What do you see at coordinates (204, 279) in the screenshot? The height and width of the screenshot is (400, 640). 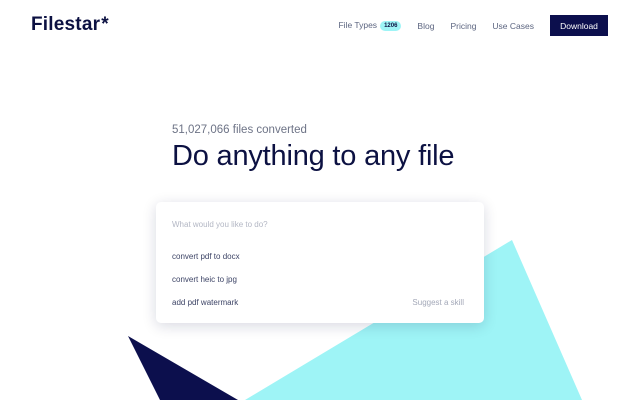 I see `suggestion-item: convert heic to jpg` at bounding box center [204, 279].